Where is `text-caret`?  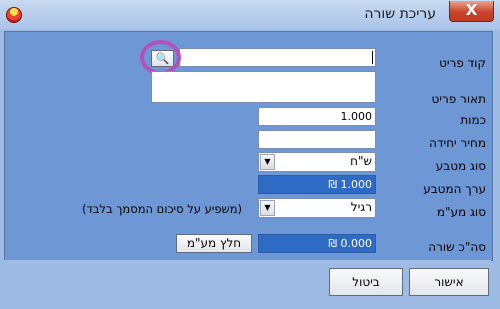 text-caret is located at coordinates (372, 57).